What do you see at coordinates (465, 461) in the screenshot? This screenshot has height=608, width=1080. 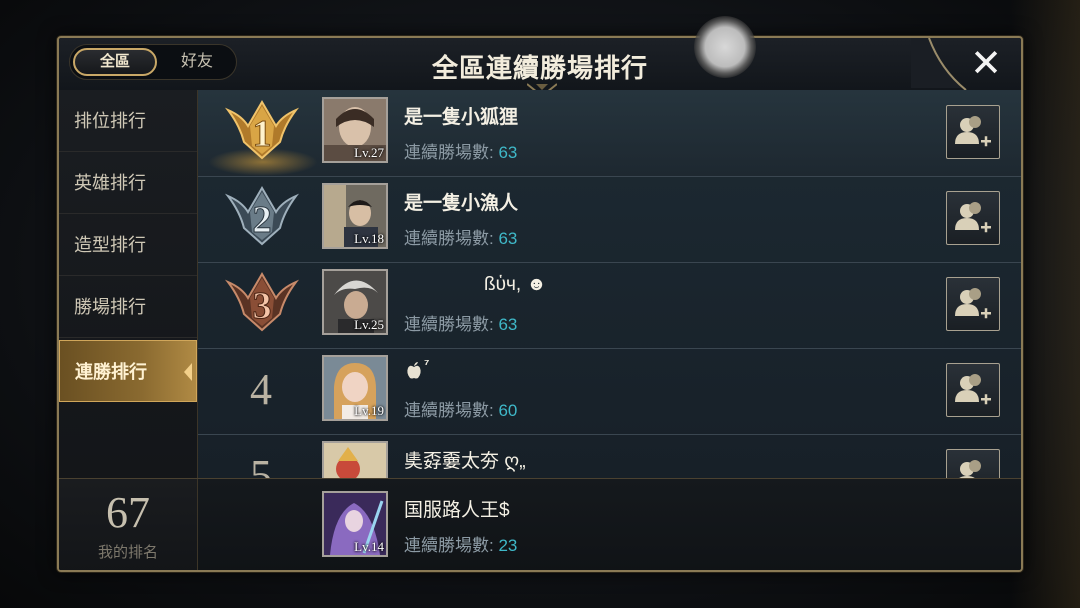 I see `player-name: 奊孬嫑太夯 ღ„` at bounding box center [465, 461].